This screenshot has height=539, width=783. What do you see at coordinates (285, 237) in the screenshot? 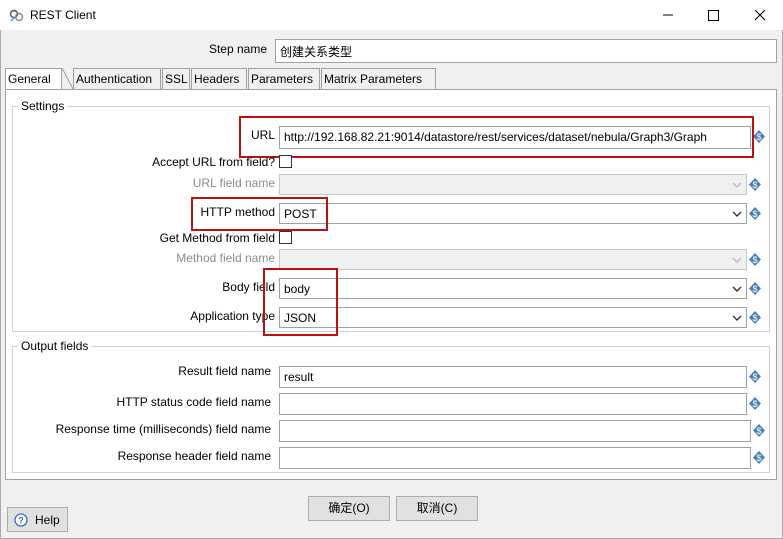
I see `get-method-checkbox` at bounding box center [285, 237].